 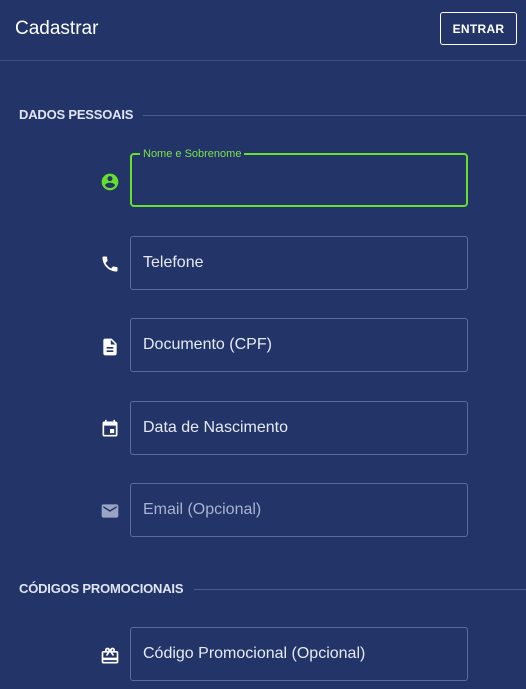 What do you see at coordinates (207, 344) in the screenshot?
I see `document-field-label: Documento (CPF)` at bounding box center [207, 344].